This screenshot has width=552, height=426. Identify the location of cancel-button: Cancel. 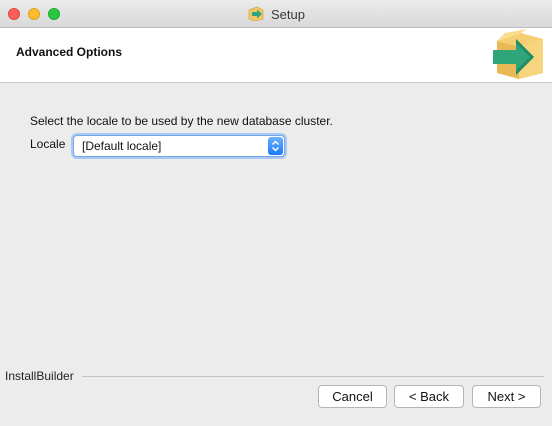
(352, 396).